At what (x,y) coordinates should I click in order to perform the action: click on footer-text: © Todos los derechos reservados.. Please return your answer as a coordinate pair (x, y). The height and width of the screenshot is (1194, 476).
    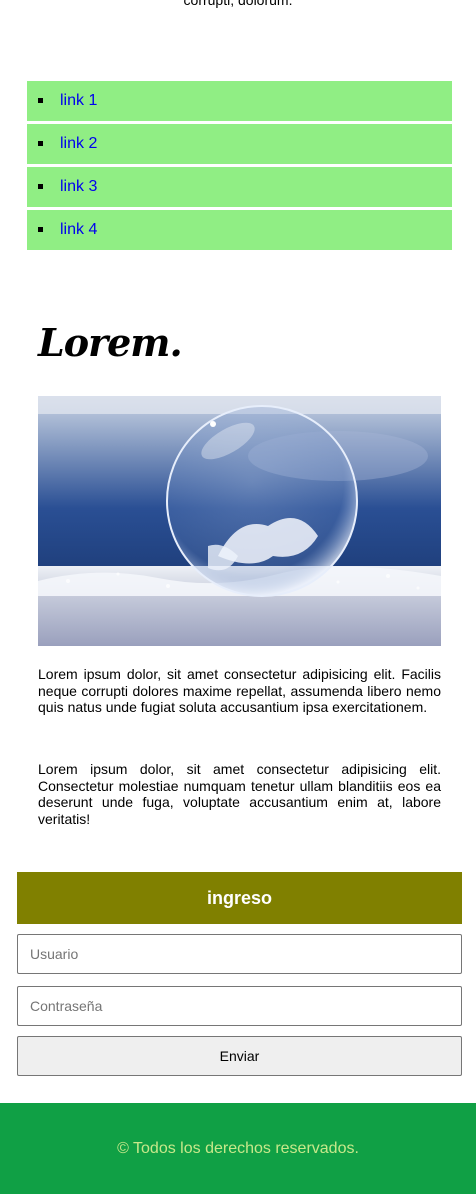
    Looking at the image, I should click on (238, 1148).